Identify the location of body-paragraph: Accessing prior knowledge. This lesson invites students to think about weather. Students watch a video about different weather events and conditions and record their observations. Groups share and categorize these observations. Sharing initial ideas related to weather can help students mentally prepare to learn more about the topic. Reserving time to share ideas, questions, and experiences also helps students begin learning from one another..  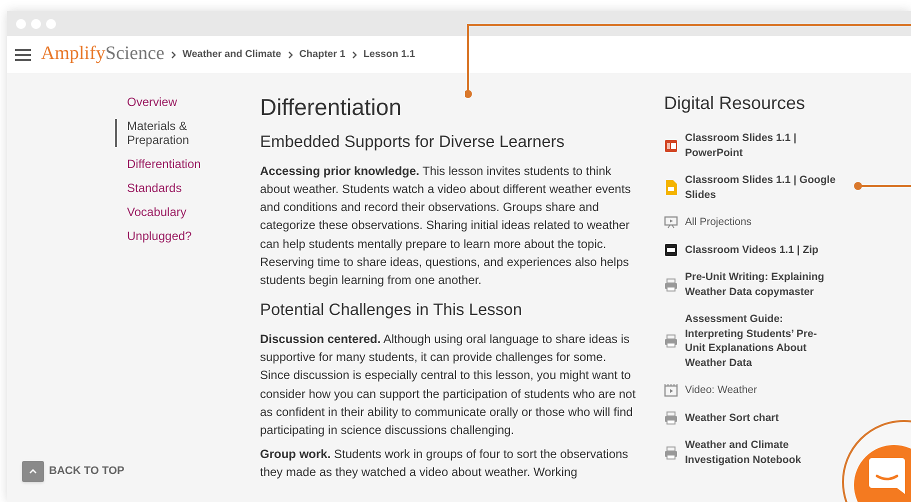
(446, 225).